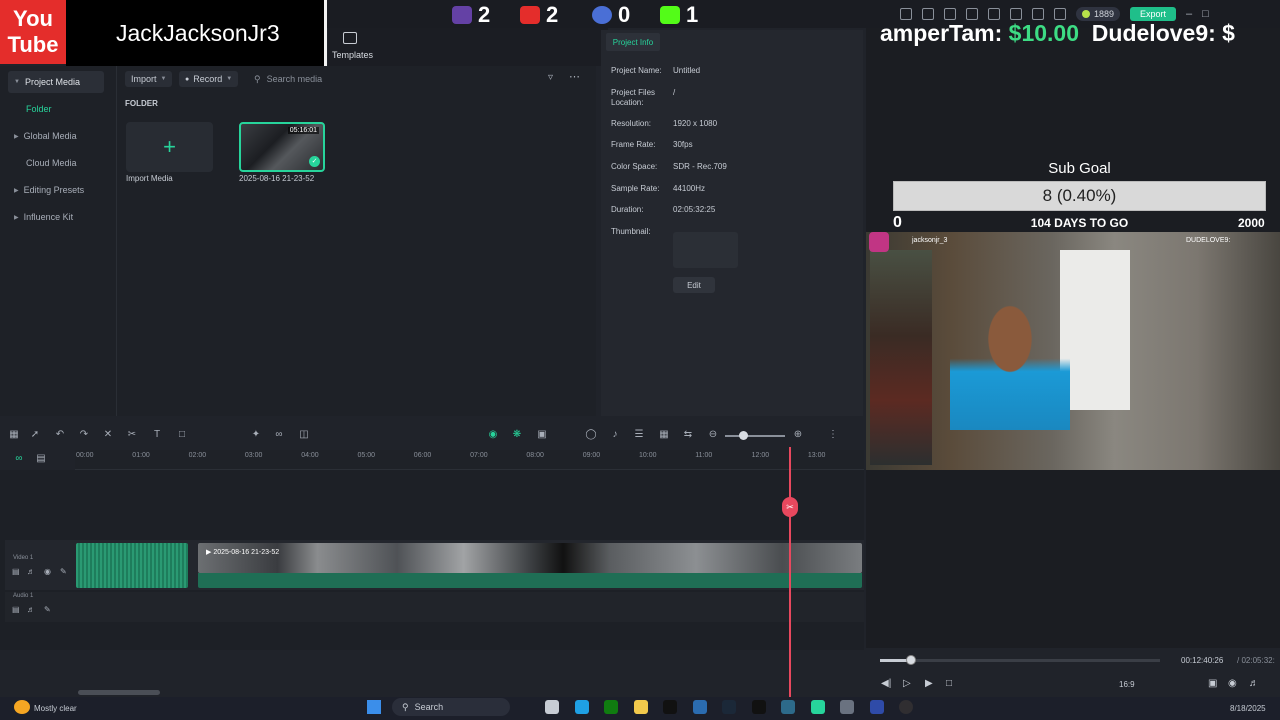 The width and height of the screenshot is (1280, 720). I want to click on player-scrubber-knob, so click(911, 660).